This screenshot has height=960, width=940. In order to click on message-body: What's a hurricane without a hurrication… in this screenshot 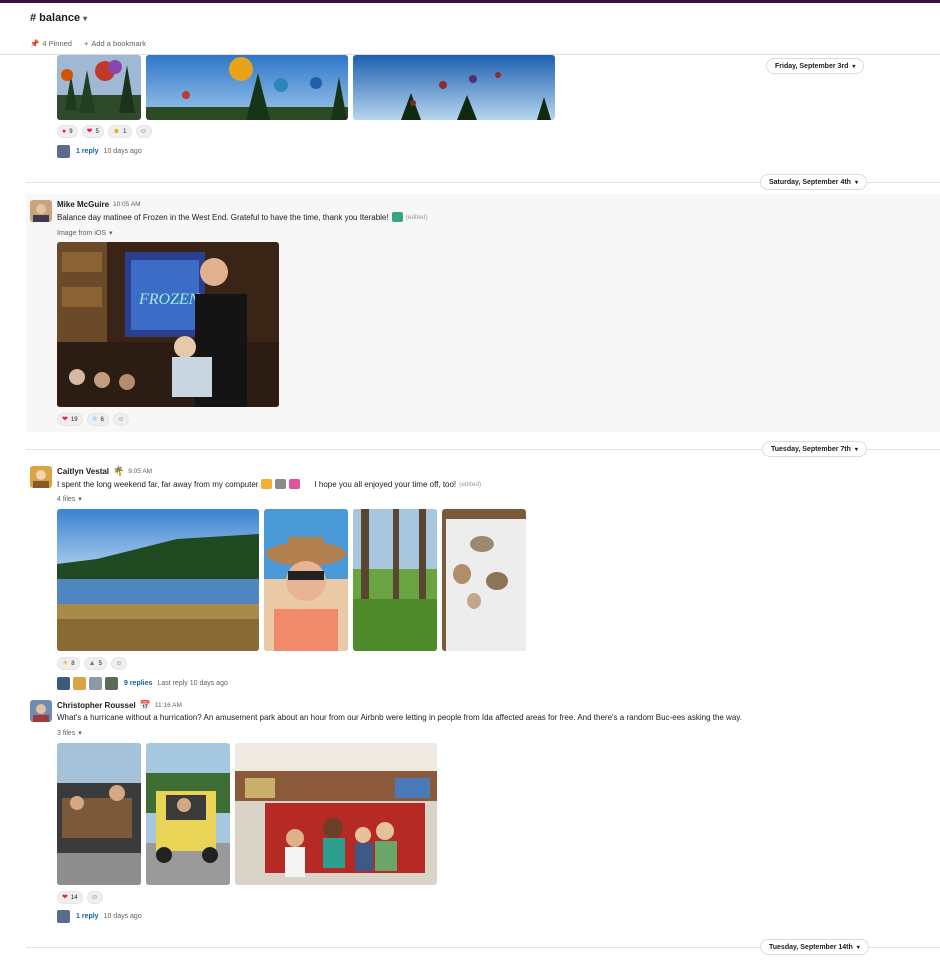, I will do `click(399, 717)`.